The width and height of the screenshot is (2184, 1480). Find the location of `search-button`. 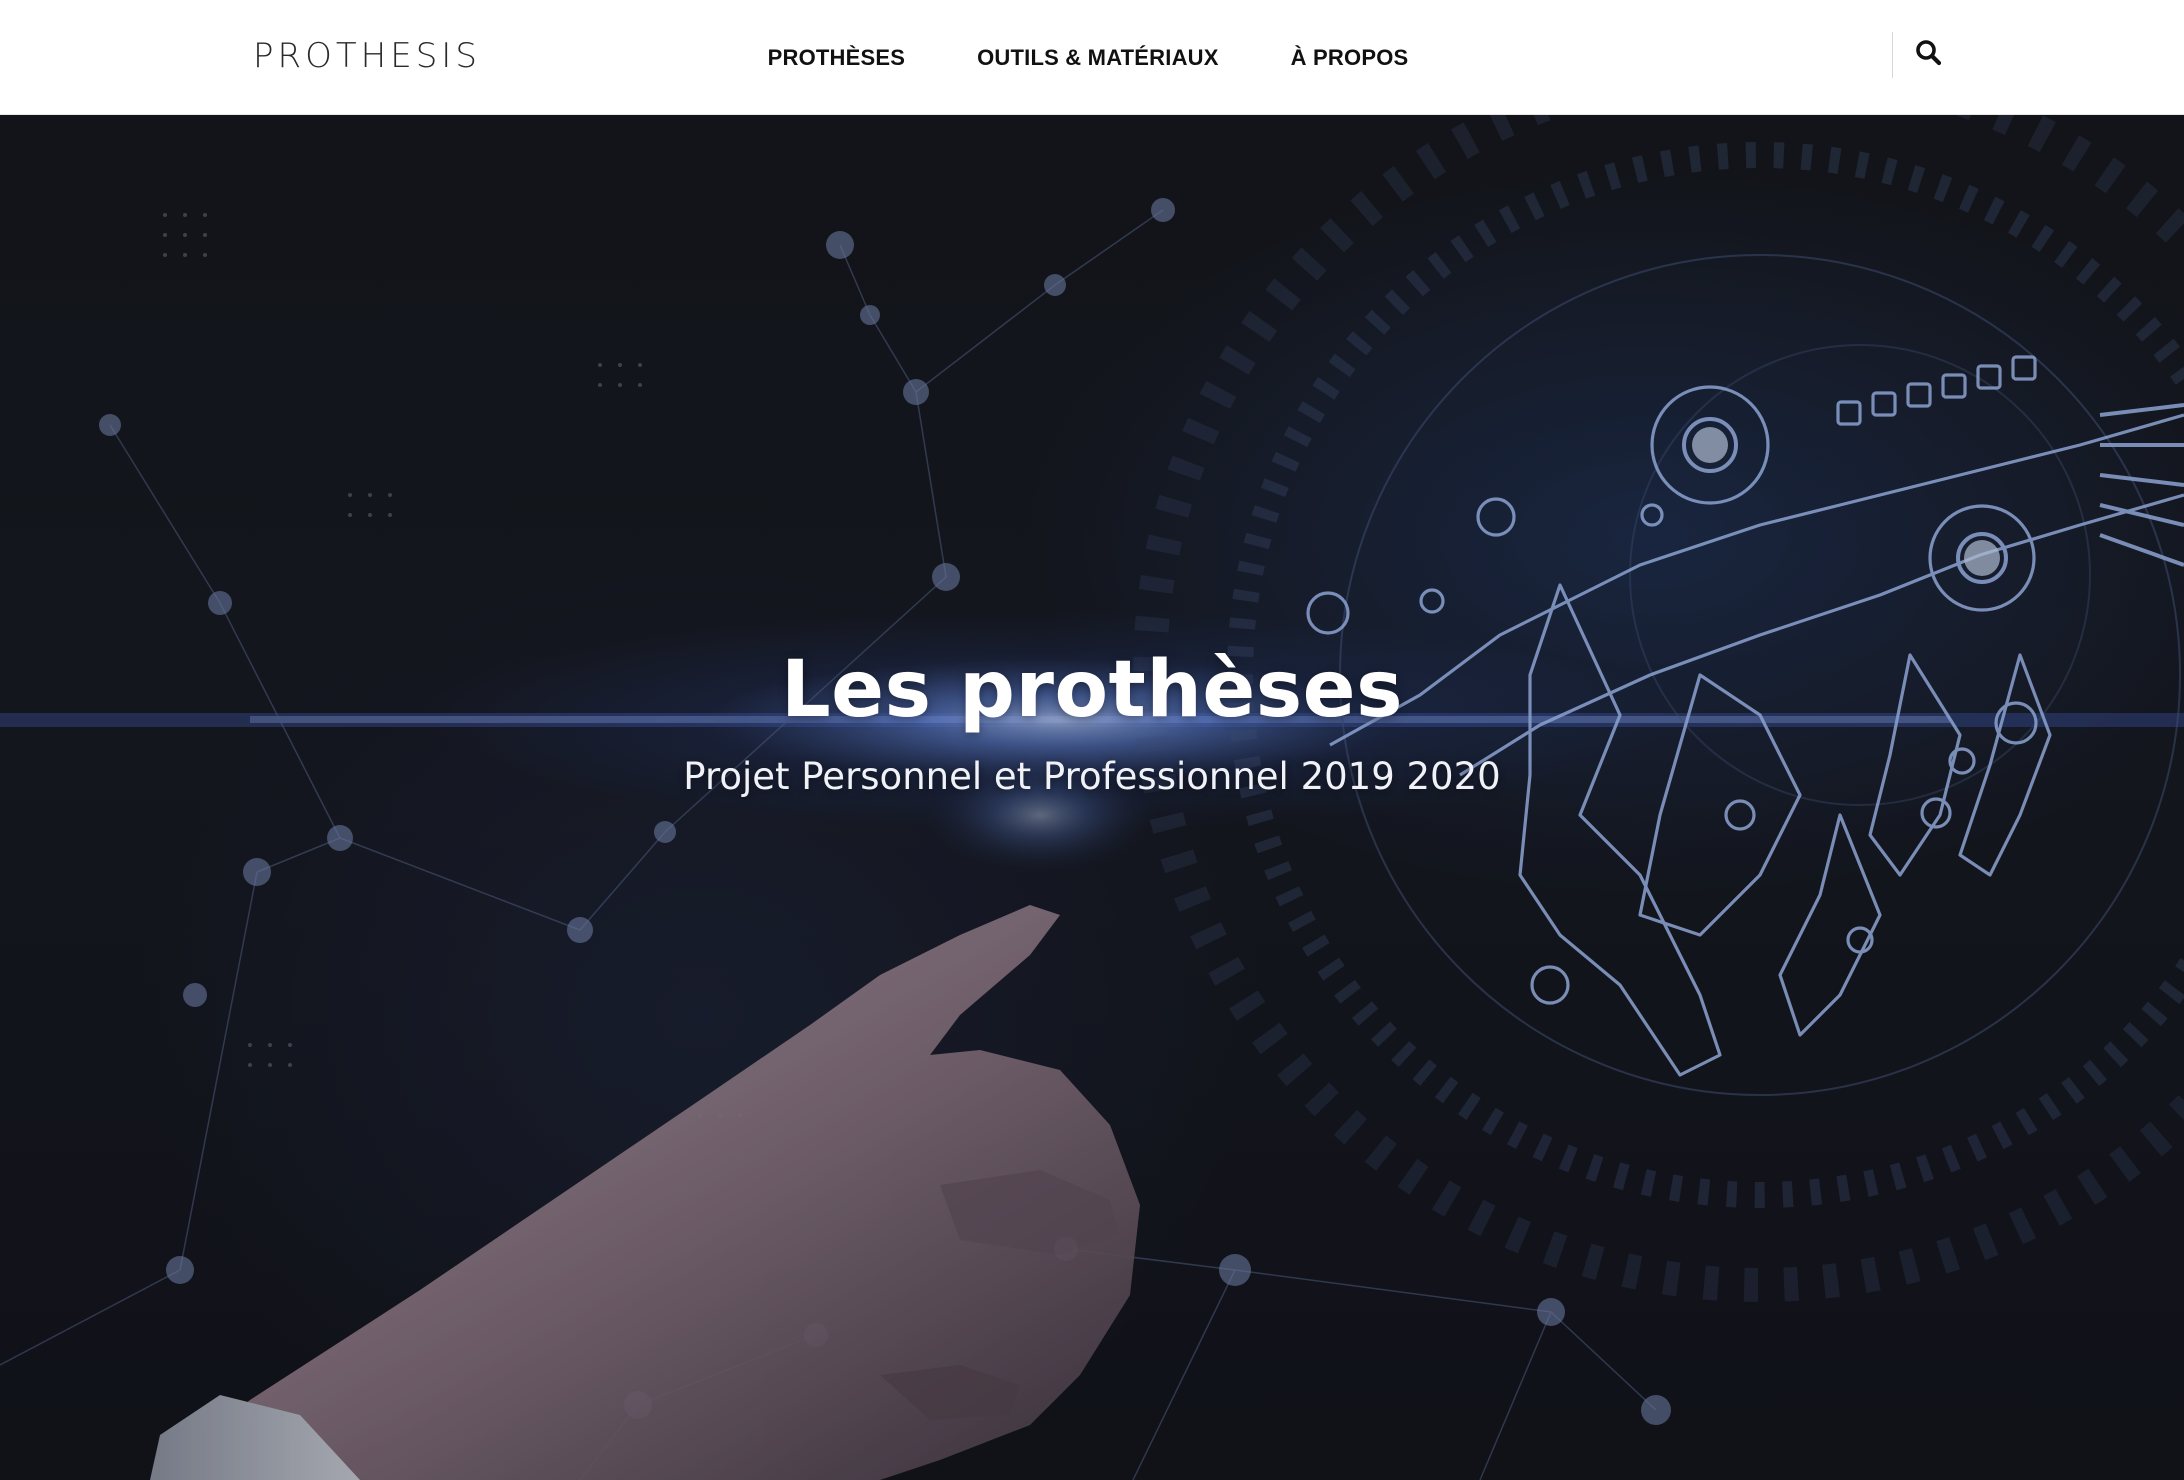

search-button is located at coordinates (1929, 53).